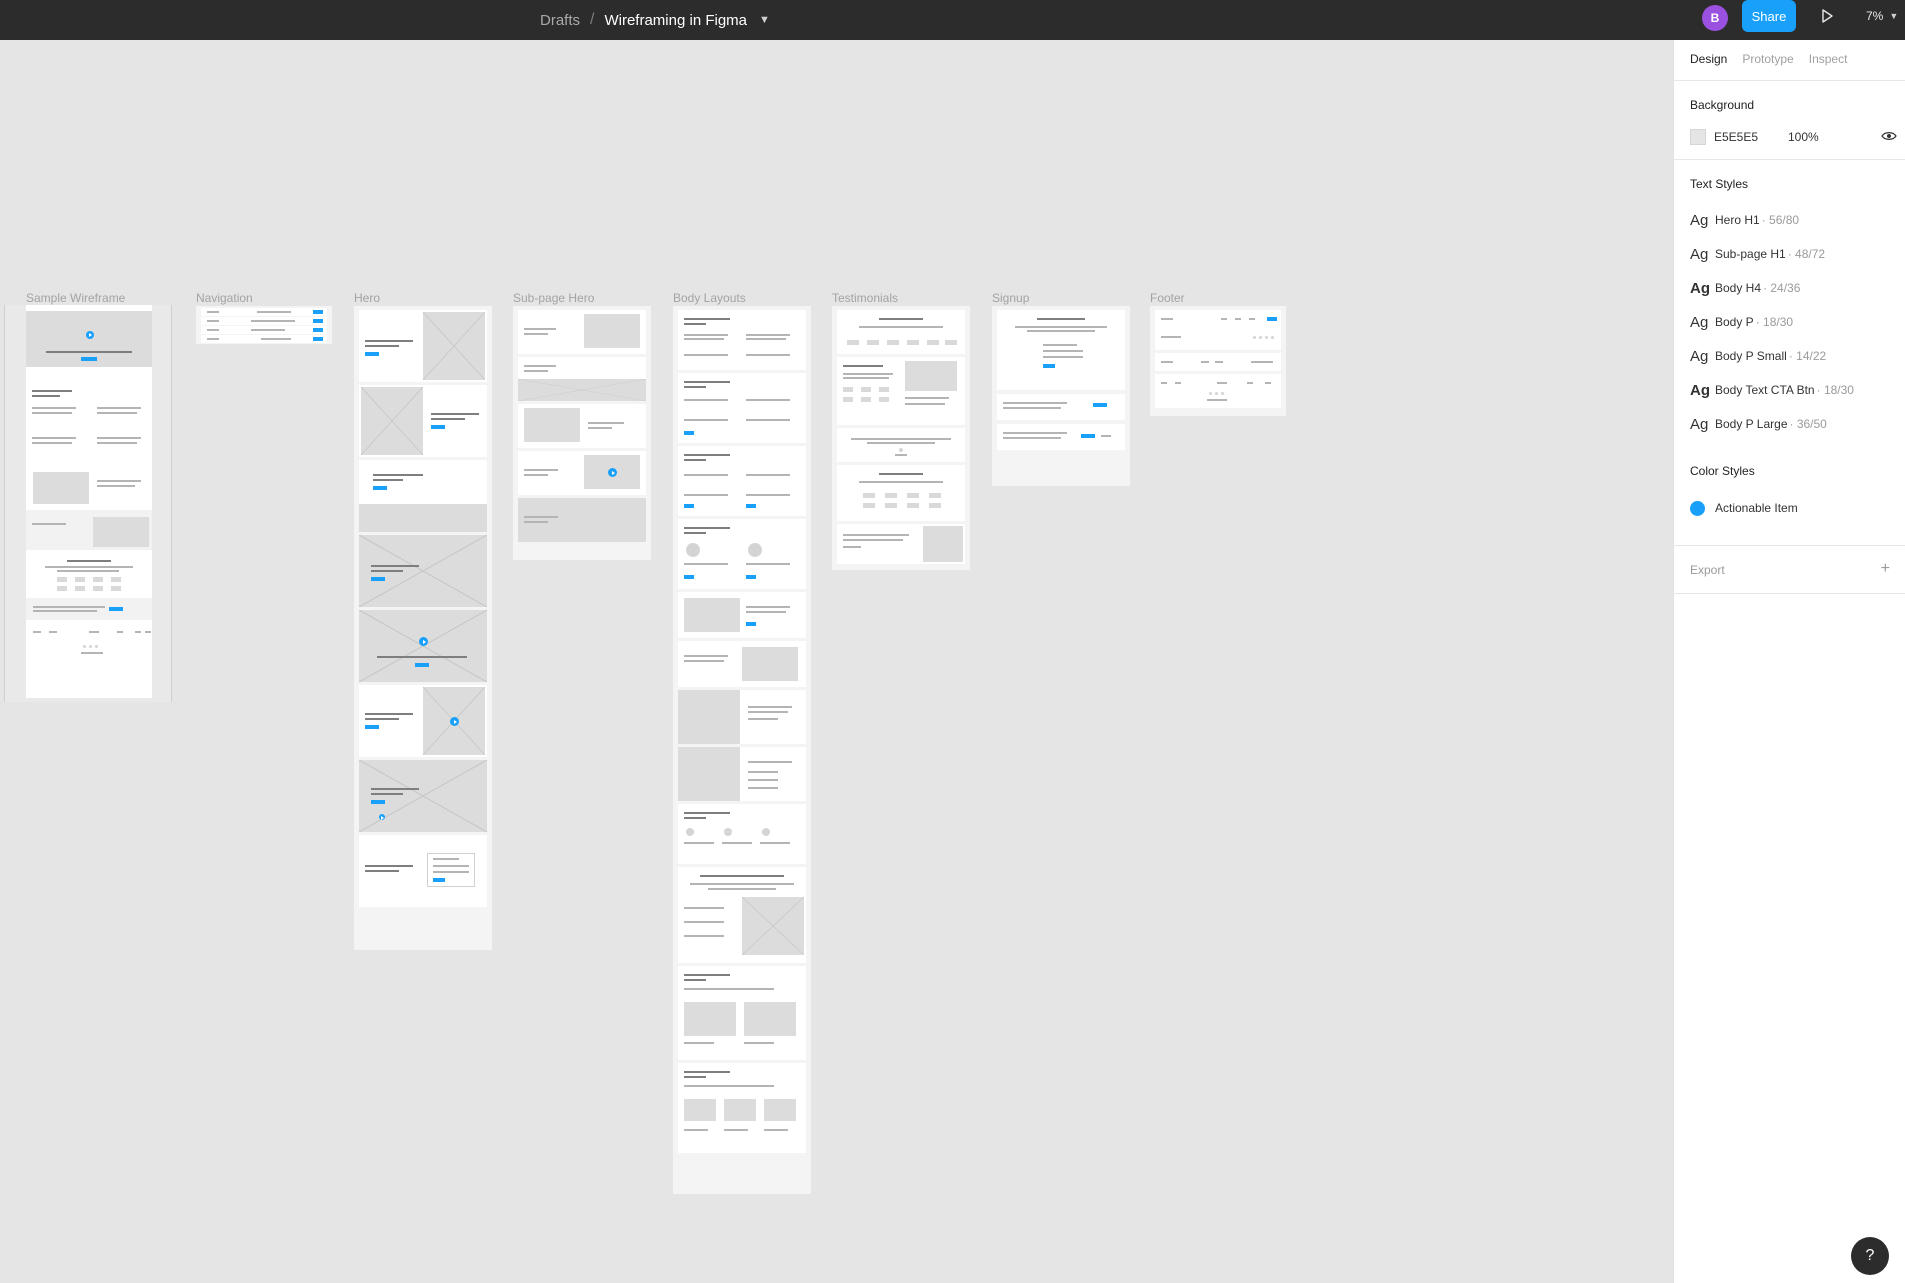  What do you see at coordinates (1737, 220) in the screenshot?
I see `text-style-name: Hero H1` at bounding box center [1737, 220].